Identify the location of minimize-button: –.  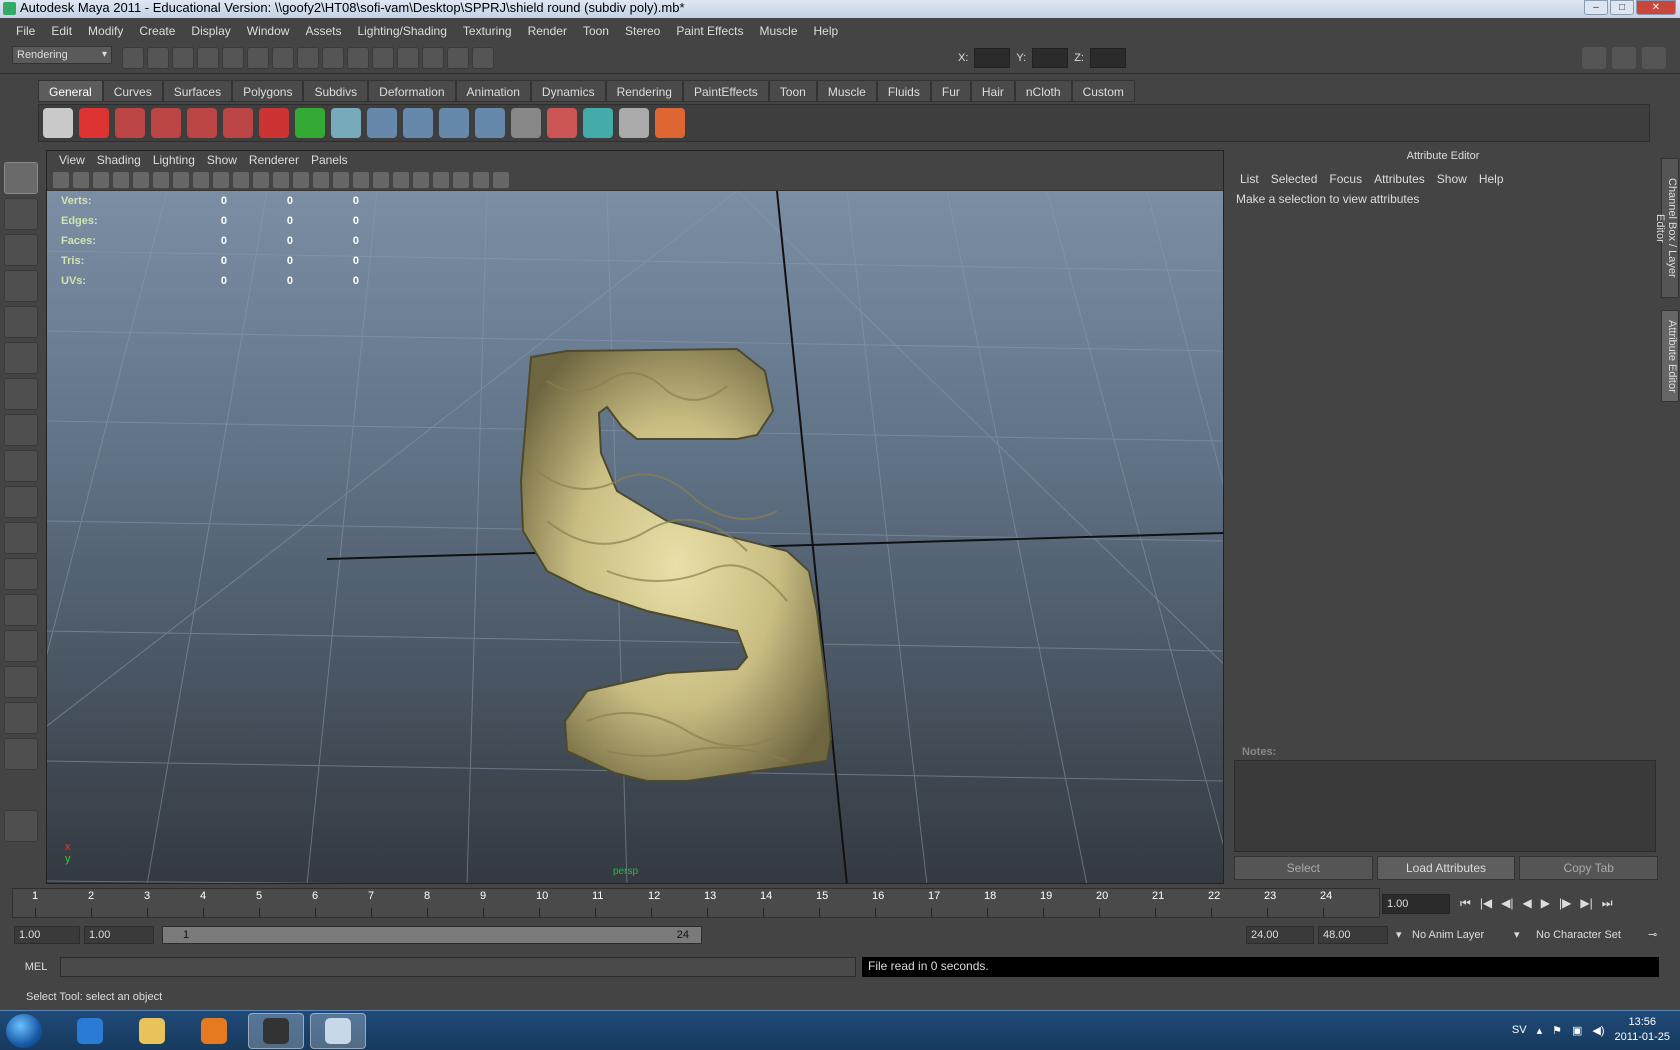
(1596, 7).